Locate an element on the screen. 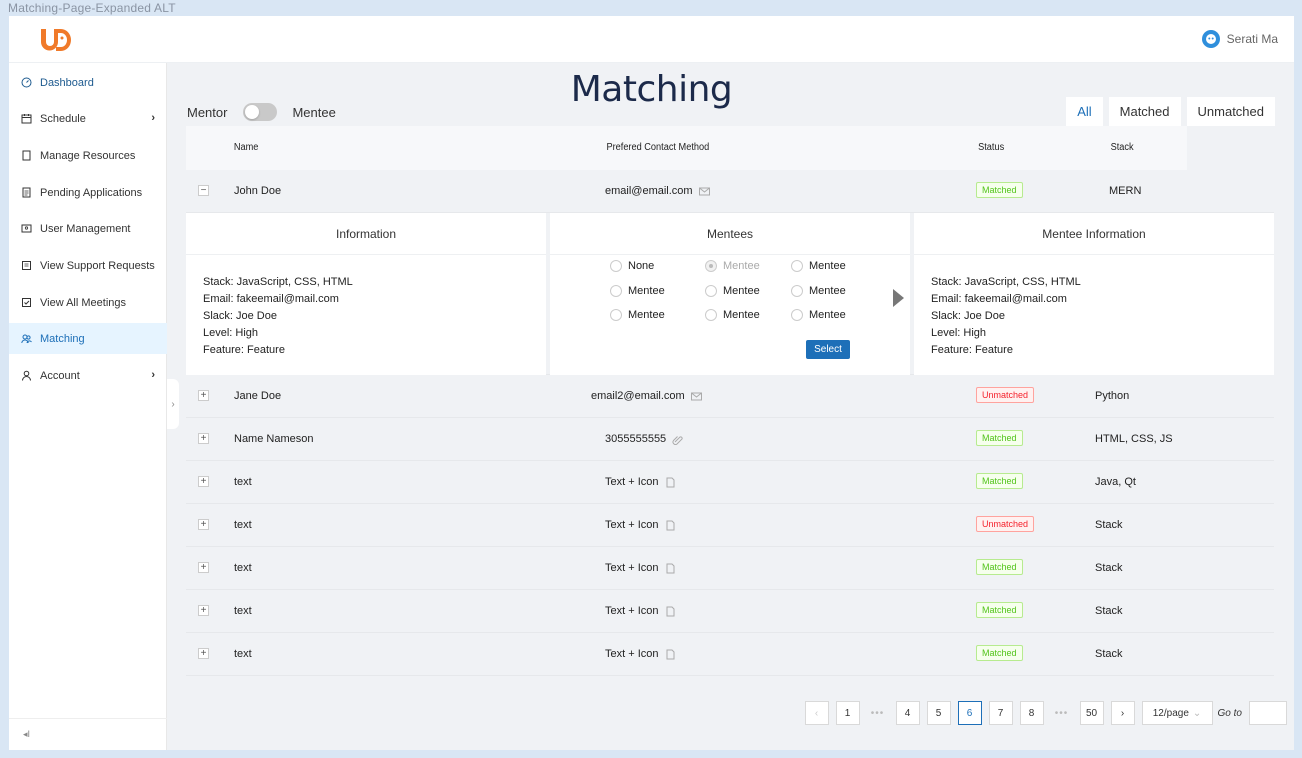 The image size is (1302, 758). contact-value: email2@email.com is located at coordinates (638, 396).